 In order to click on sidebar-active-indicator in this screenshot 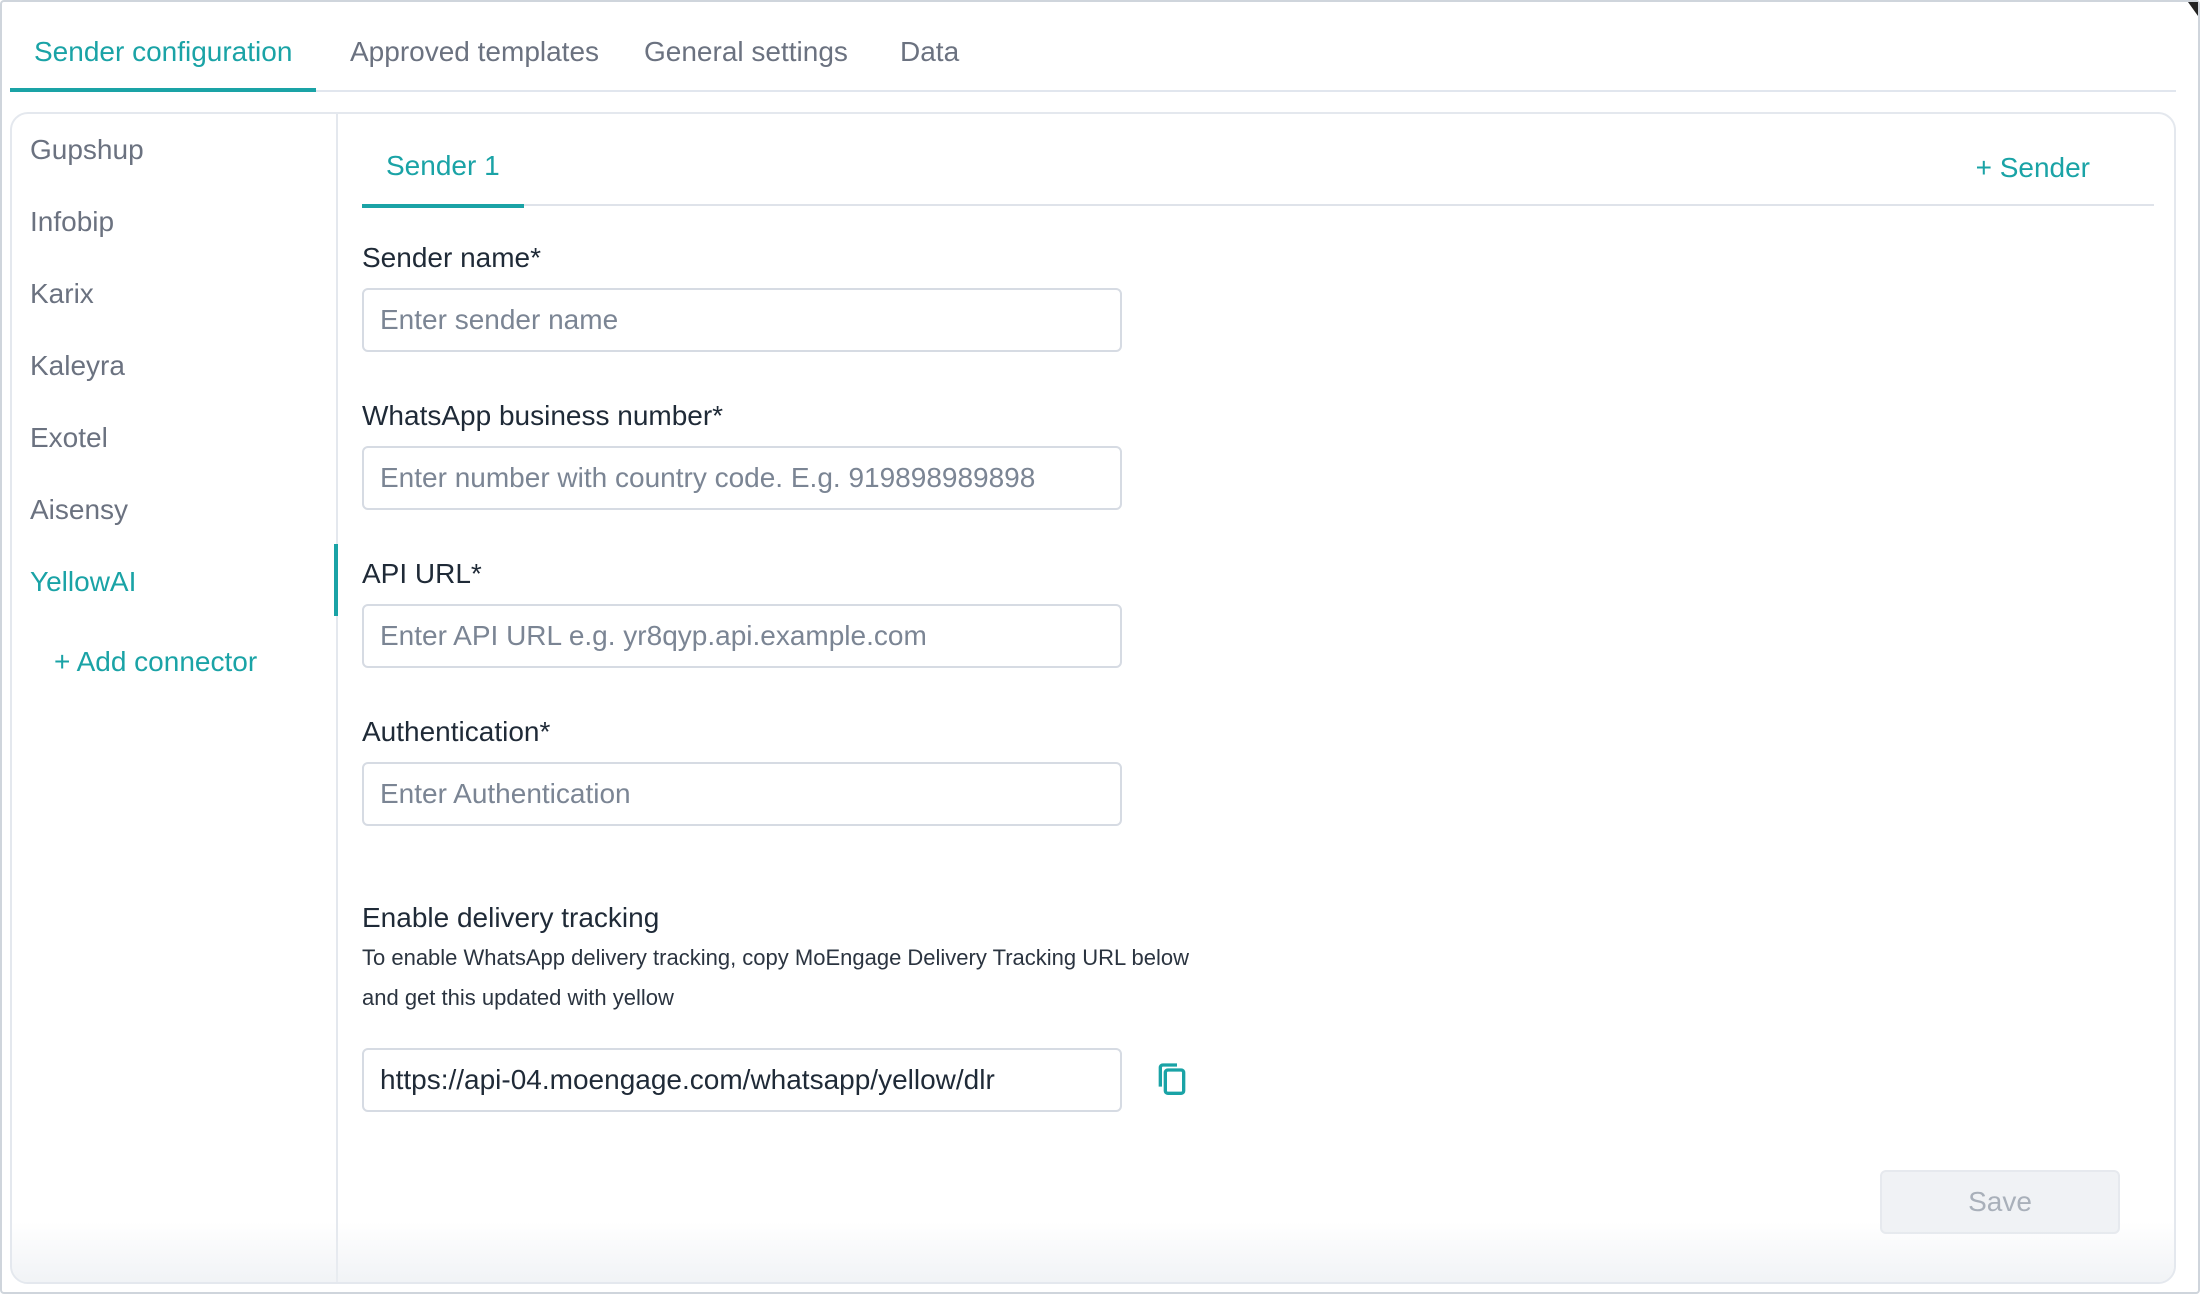, I will do `click(336, 580)`.